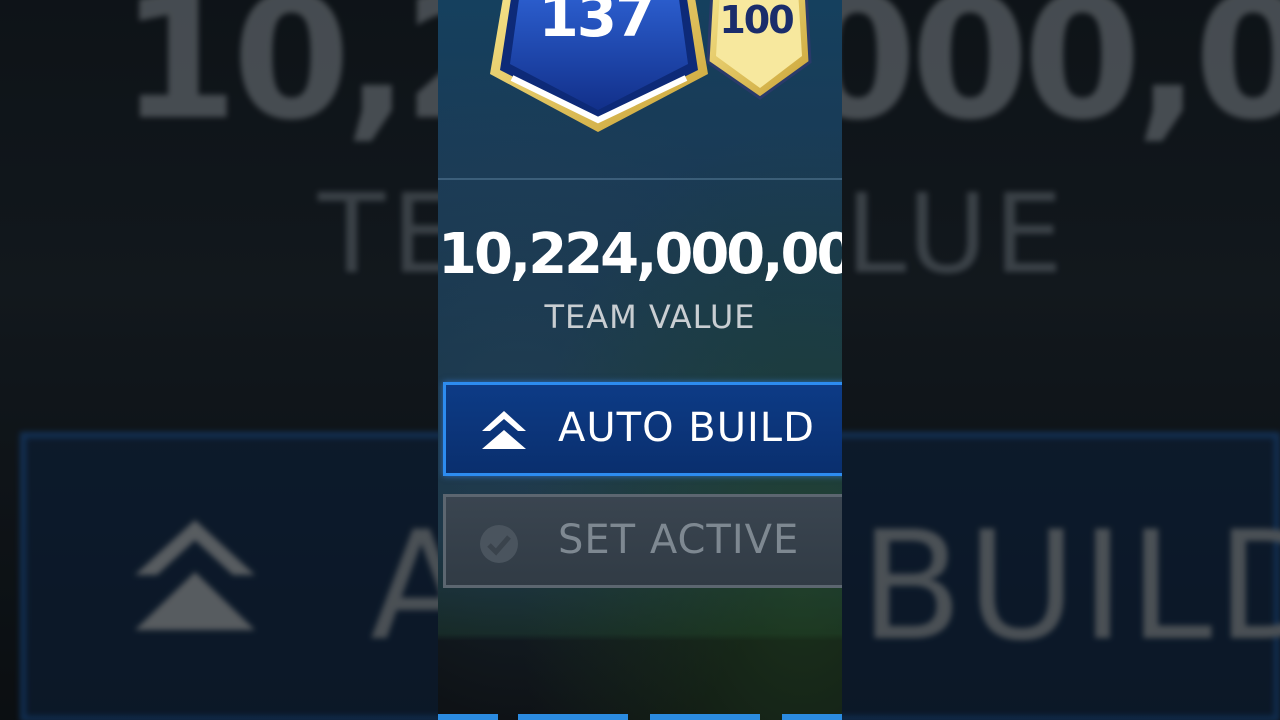 The image size is (1280, 720). I want to click on set-active-button: SET ACTIVE, so click(642, 541).